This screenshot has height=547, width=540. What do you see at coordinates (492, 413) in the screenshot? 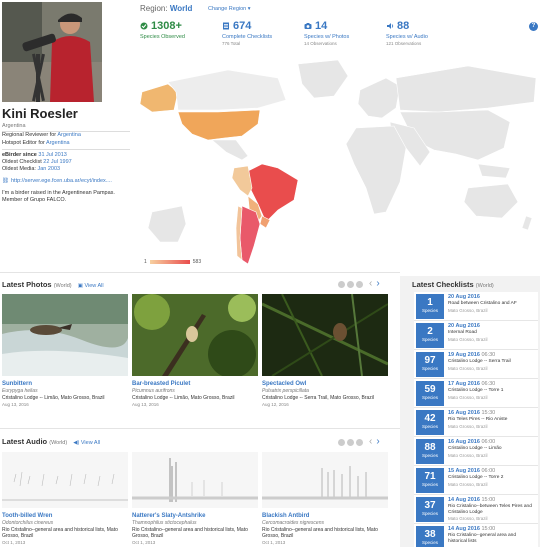
I see `checklist-date-link: 16 Aug 2016 15:30` at bounding box center [492, 413].